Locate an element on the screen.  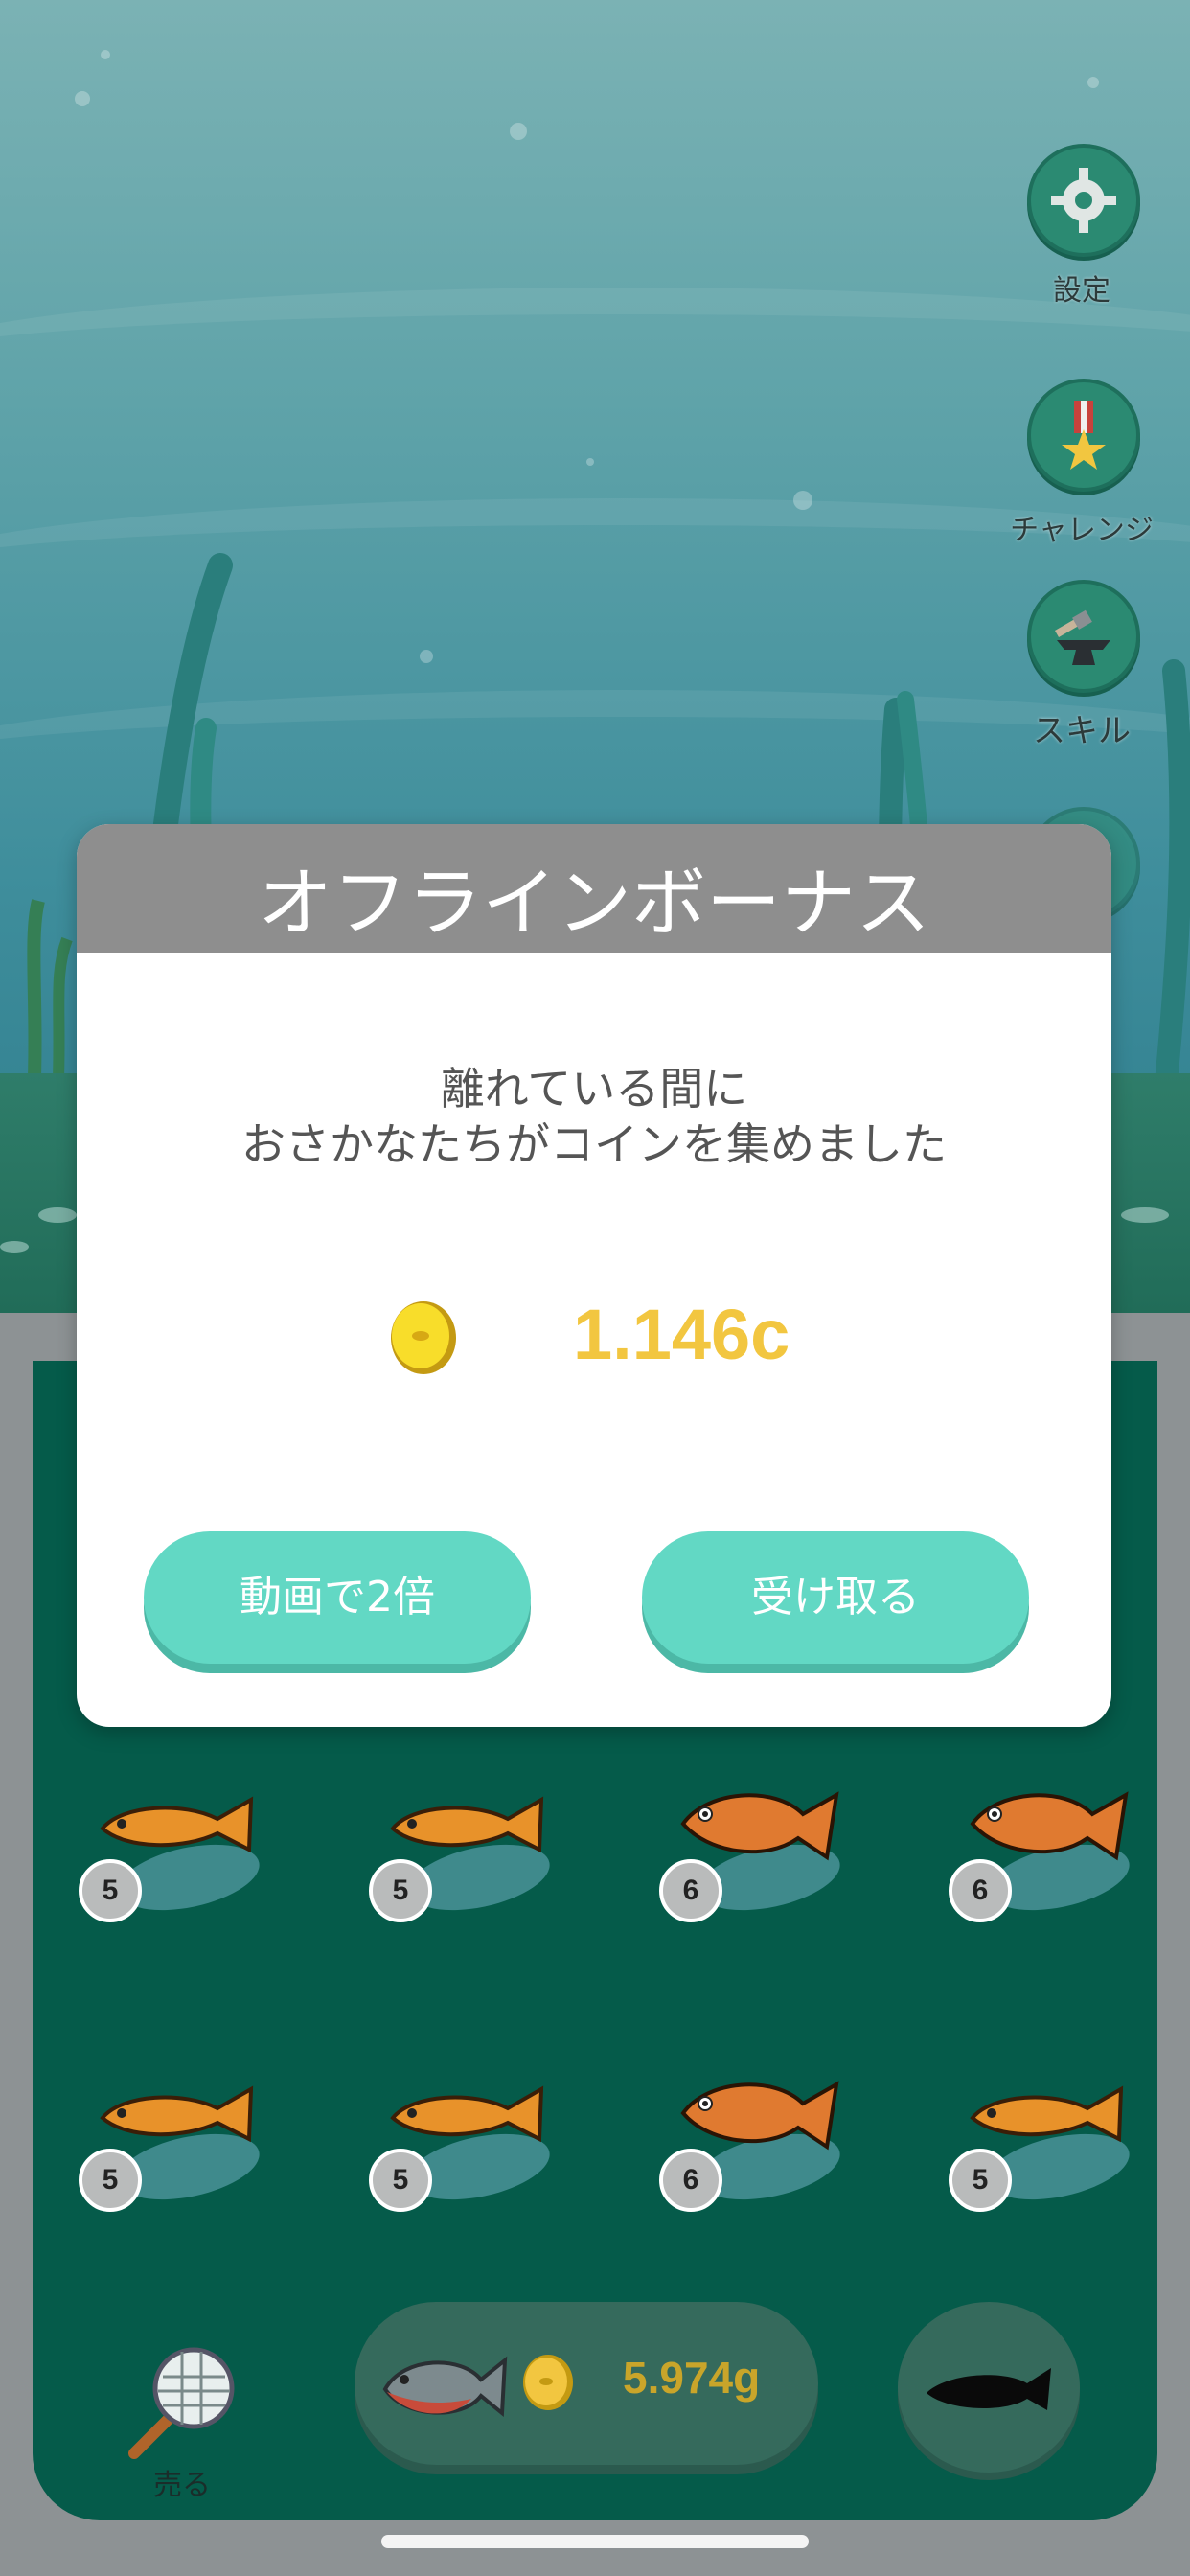
dialog-message-line2: おさかなたちがコインを集めました is located at coordinates (594, 1144).